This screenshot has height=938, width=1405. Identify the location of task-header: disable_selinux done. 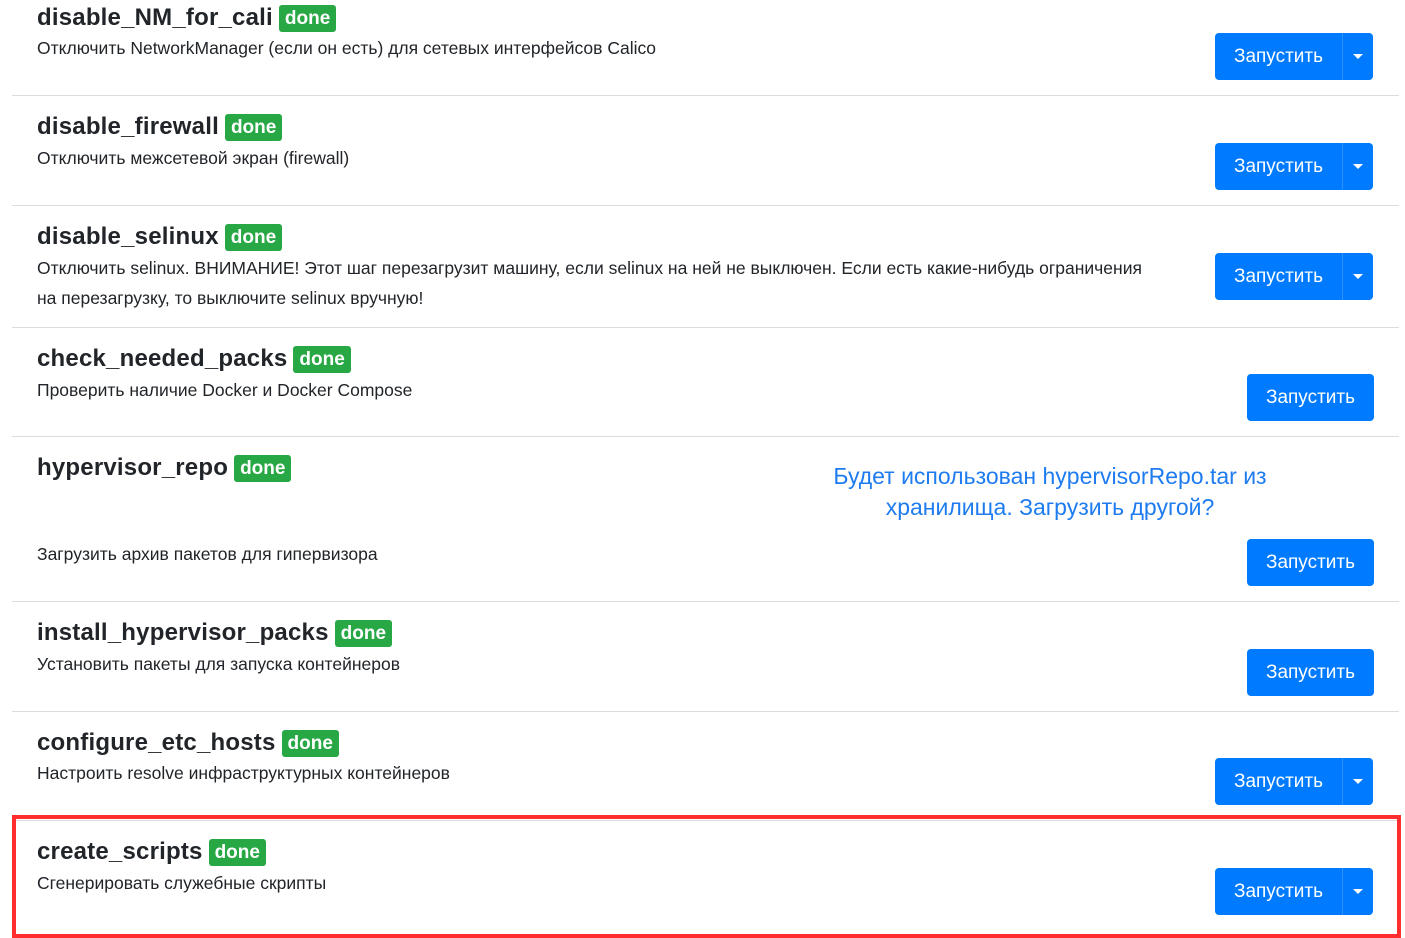
(160, 237).